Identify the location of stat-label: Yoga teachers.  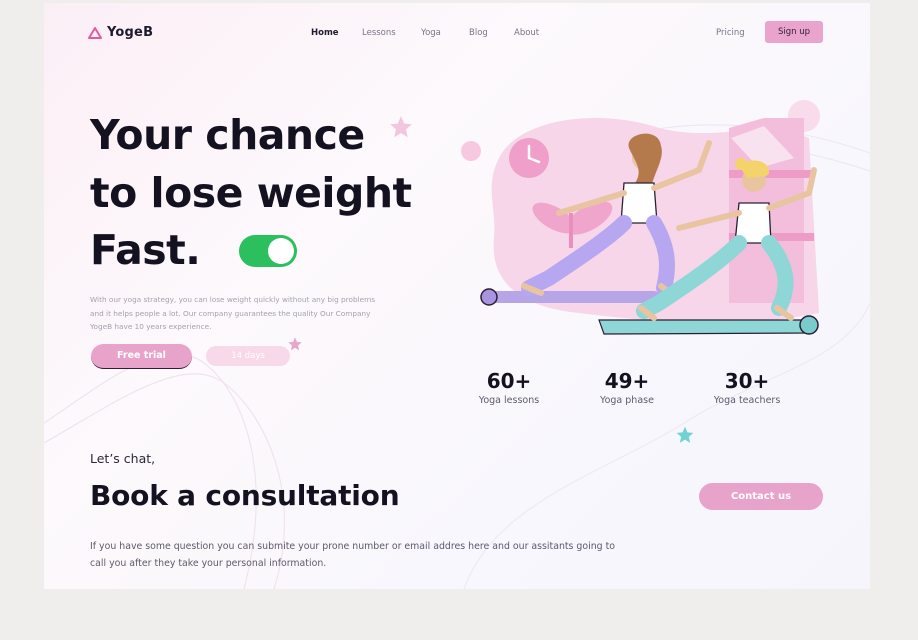
(747, 400).